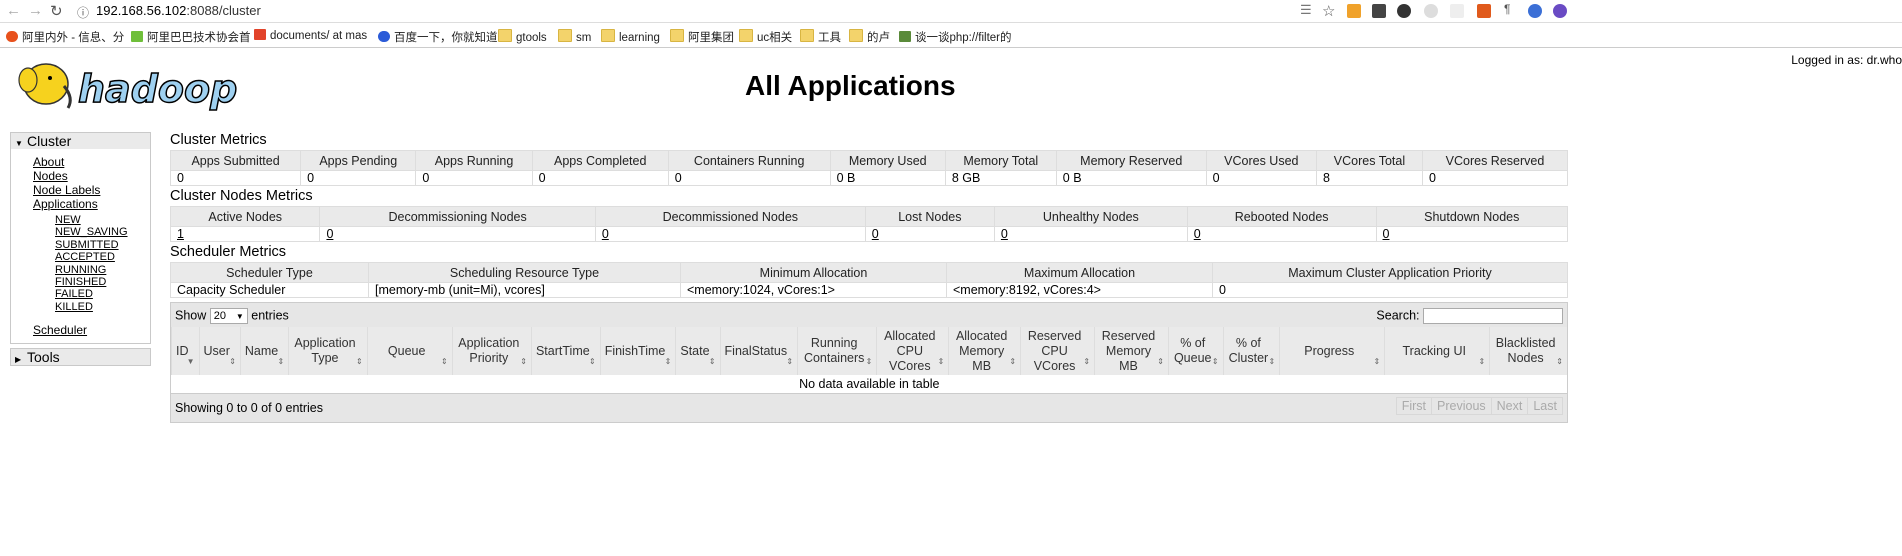 The image size is (1902, 556). I want to click on url-field: 192.168.56.102:8088/cluster, so click(178, 10).